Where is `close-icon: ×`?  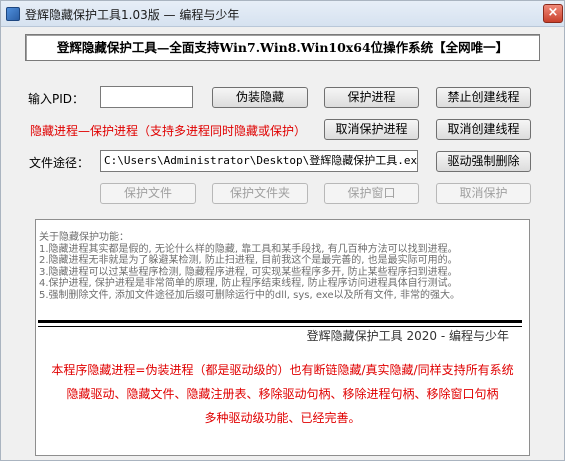
close-icon: × is located at coordinates (553, 12).